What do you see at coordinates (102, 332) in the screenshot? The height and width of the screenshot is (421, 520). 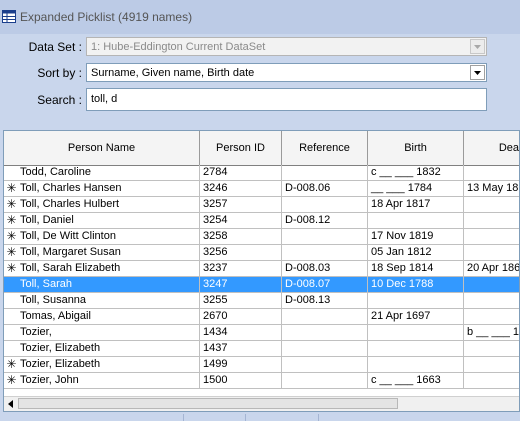 I see `cell-name: Tozier,` at bounding box center [102, 332].